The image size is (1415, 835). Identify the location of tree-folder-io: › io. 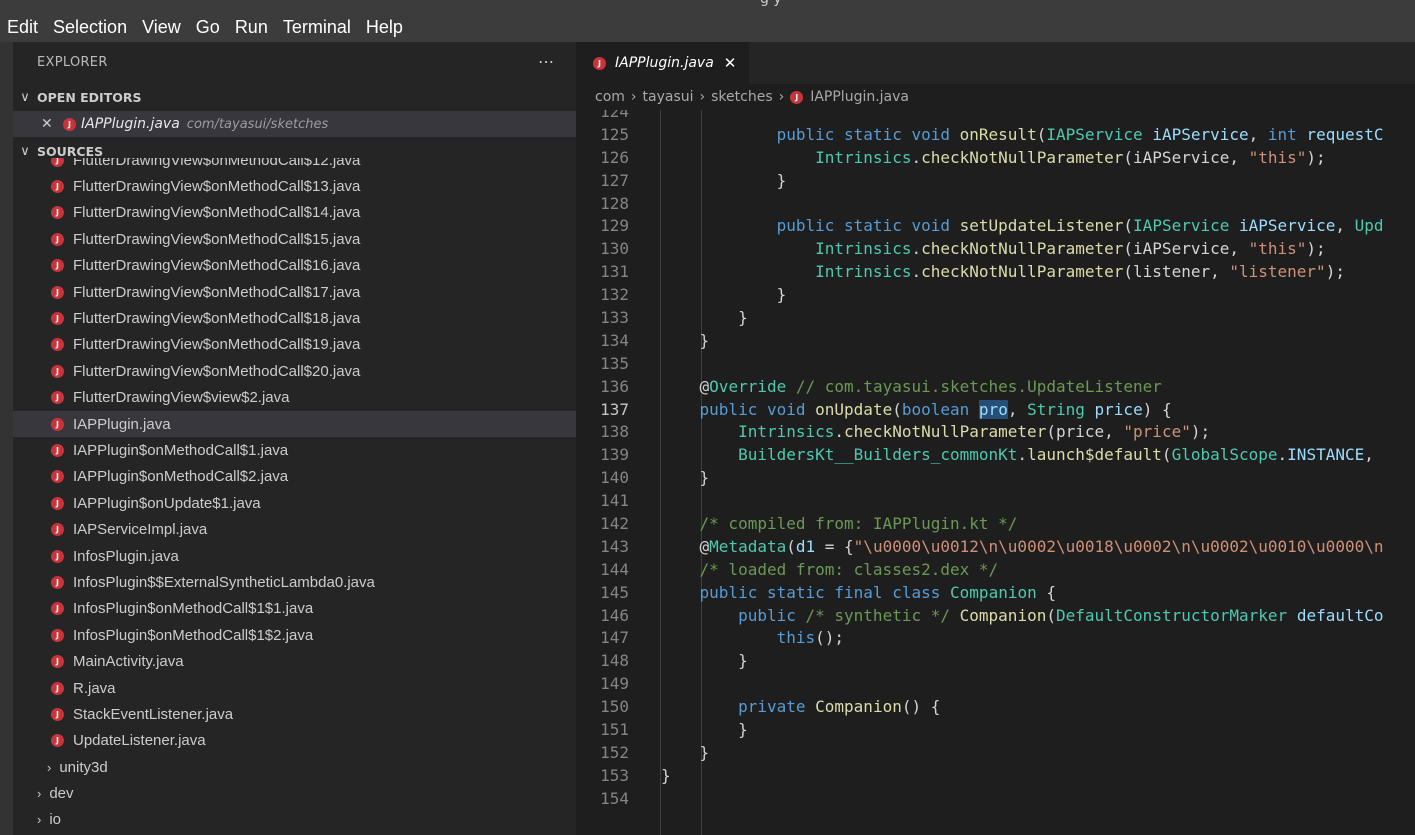
(294, 820).